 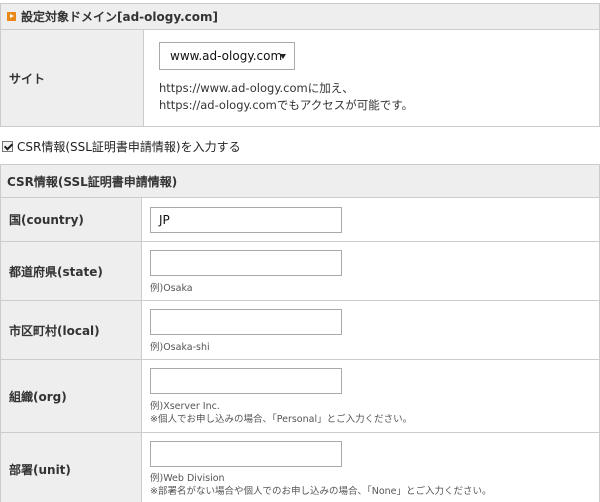 What do you see at coordinates (187, 478) in the screenshot?
I see `unit-example: 例)Web Division` at bounding box center [187, 478].